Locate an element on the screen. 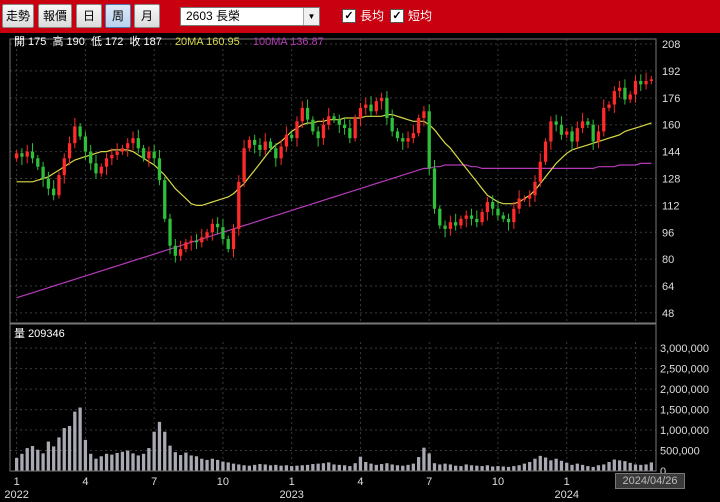 The image size is (720, 502). trend-button: 走勢 is located at coordinates (18, 16).